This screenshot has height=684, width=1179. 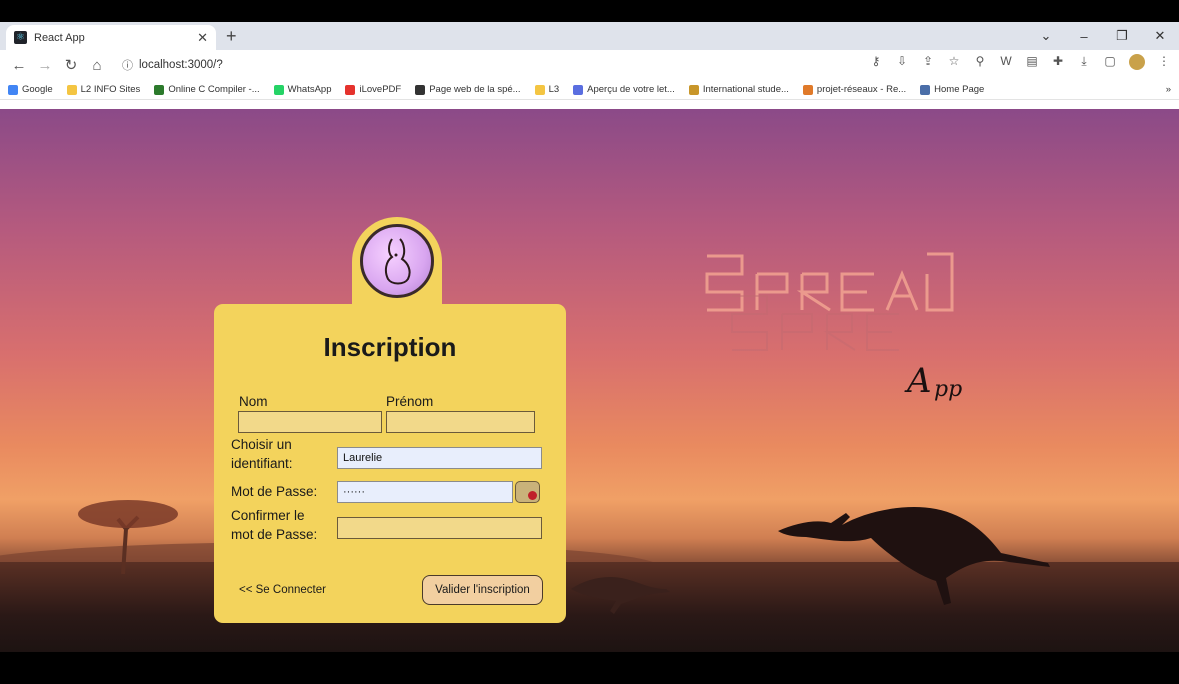 What do you see at coordinates (1032, 62) in the screenshot?
I see `document-icon: ▤` at bounding box center [1032, 62].